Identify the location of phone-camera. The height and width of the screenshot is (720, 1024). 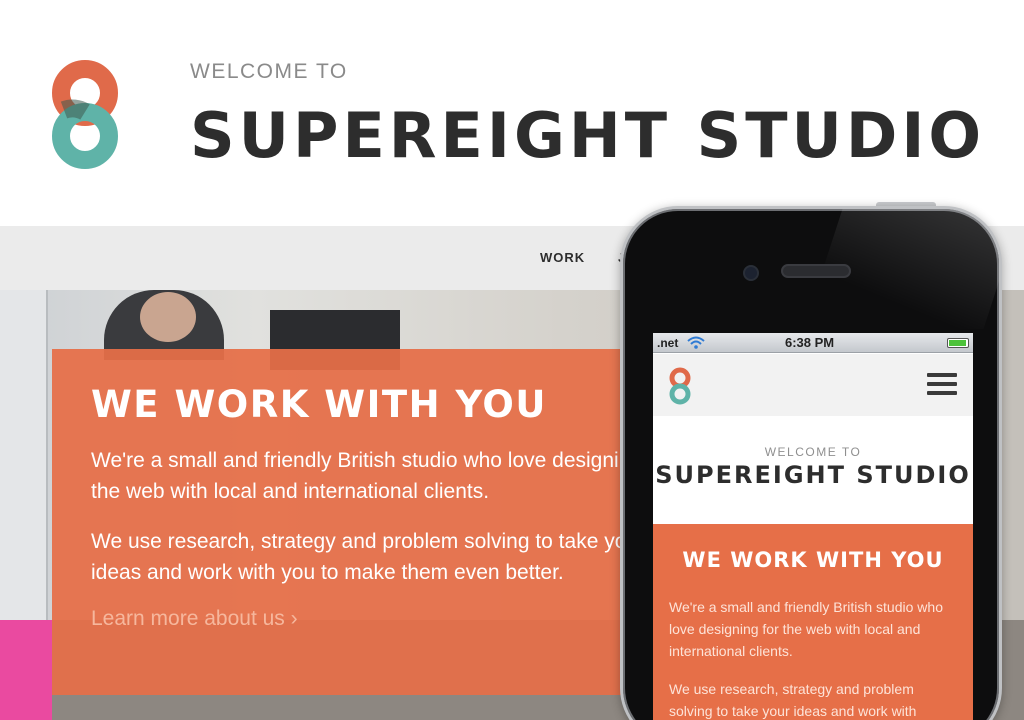
(751, 273).